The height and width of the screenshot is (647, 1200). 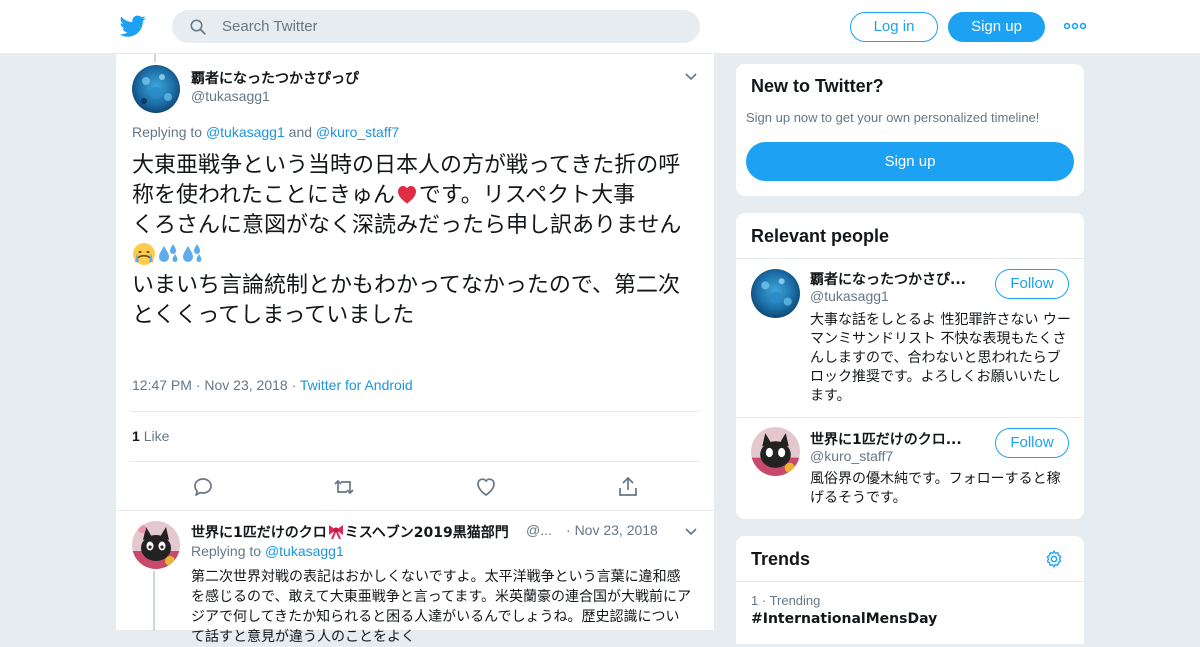 I want to click on like-stats: 1 Like, so click(x=150, y=436).